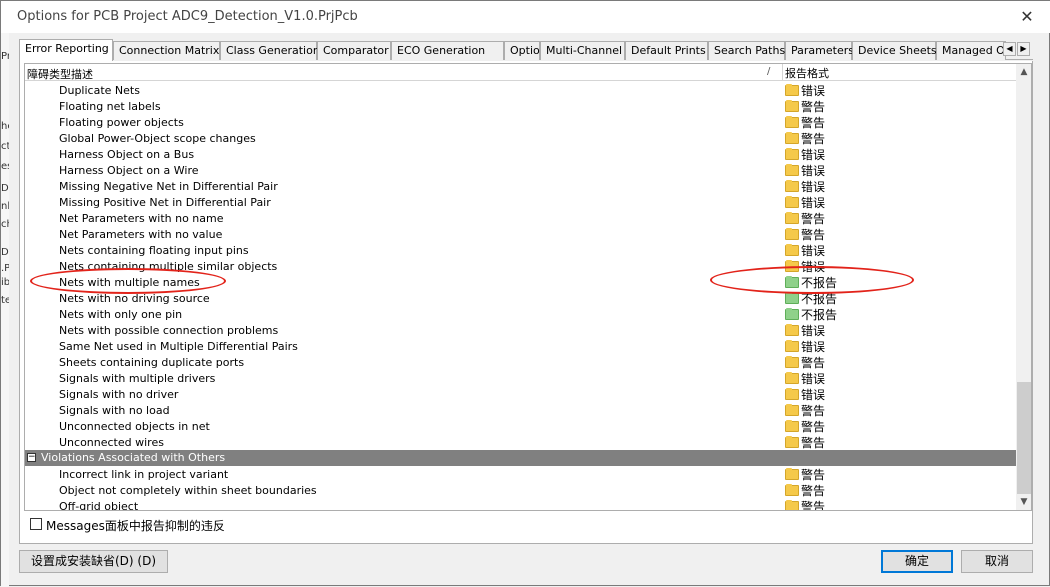 This screenshot has height=587, width=1050. I want to click on violation-row: Nets with possible connection problems 错误, so click(520, 330).